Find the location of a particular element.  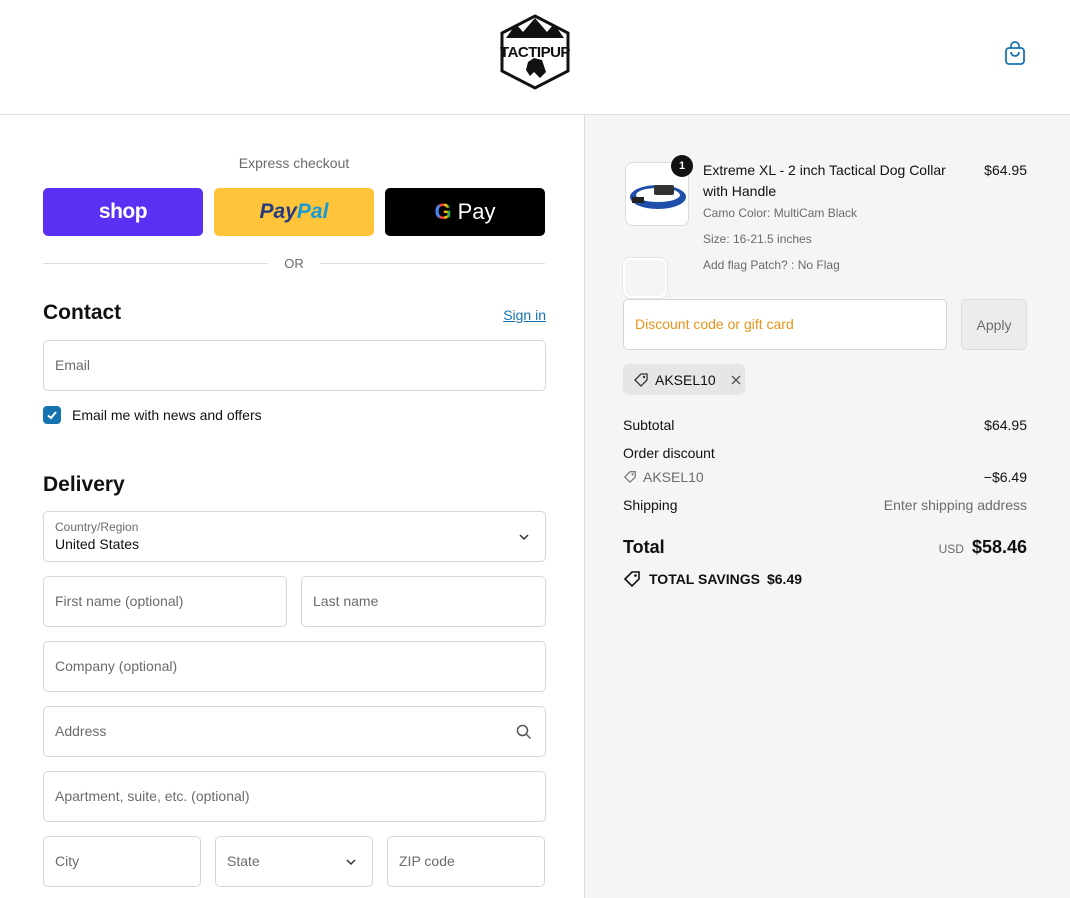

discount-code-label: AKSEL10 is located at coordinates (673, 477).